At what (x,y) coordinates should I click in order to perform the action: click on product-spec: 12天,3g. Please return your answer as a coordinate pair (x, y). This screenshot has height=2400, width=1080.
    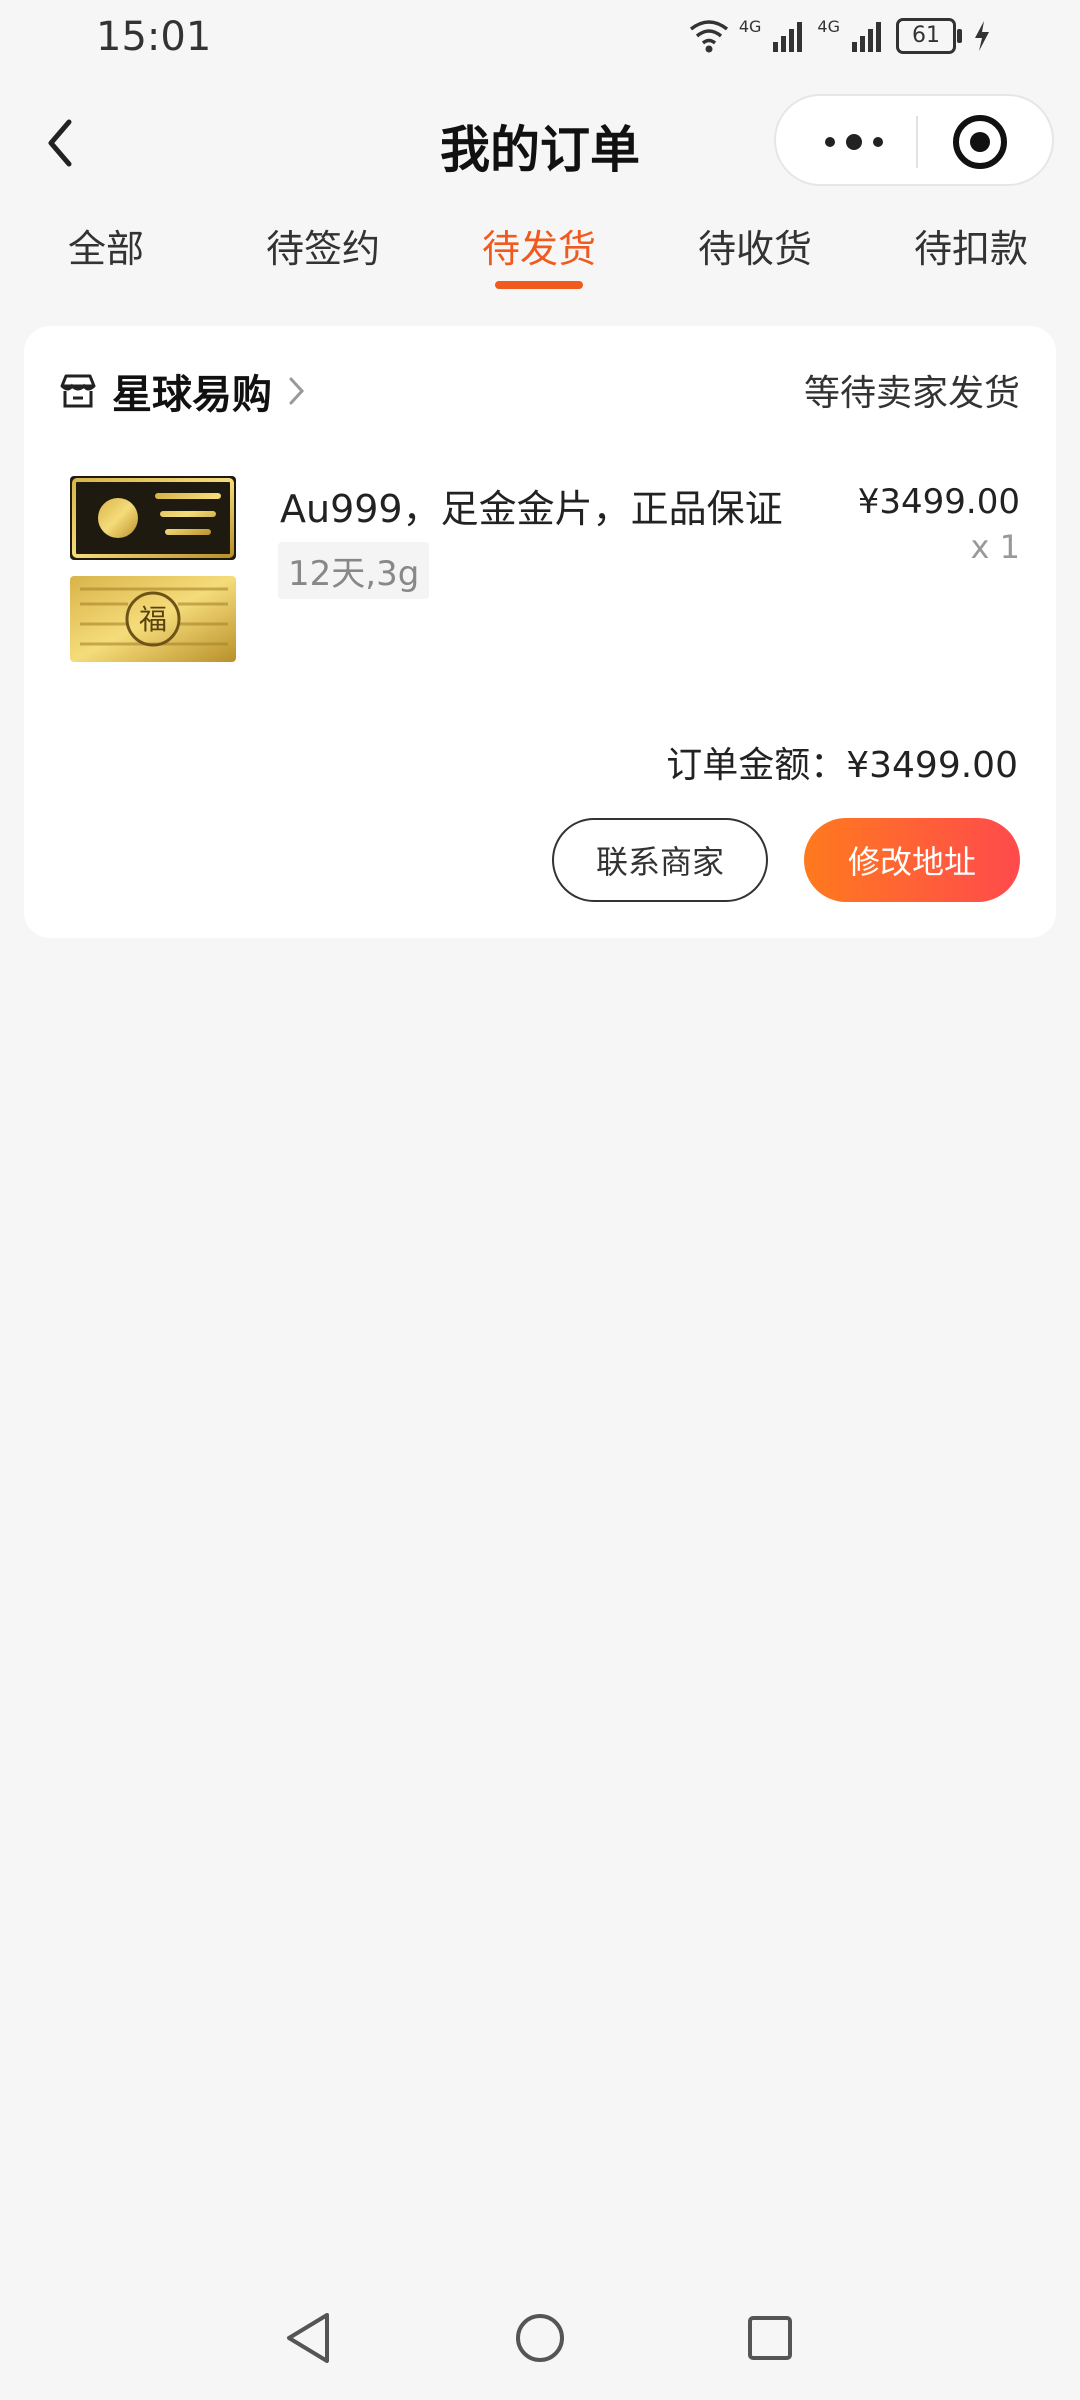
    Looking at the image, I should click on (354, 570).